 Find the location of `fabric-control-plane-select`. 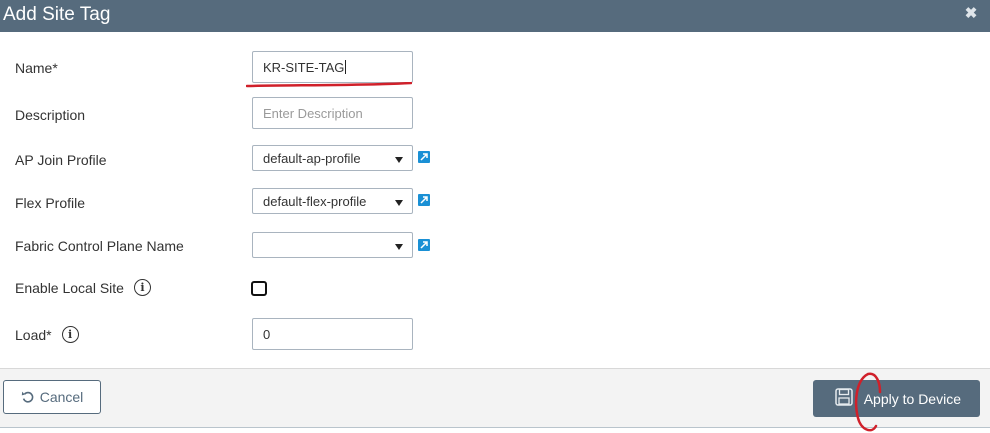

fabric-control-plane-select is located at coordinates (332, 245).